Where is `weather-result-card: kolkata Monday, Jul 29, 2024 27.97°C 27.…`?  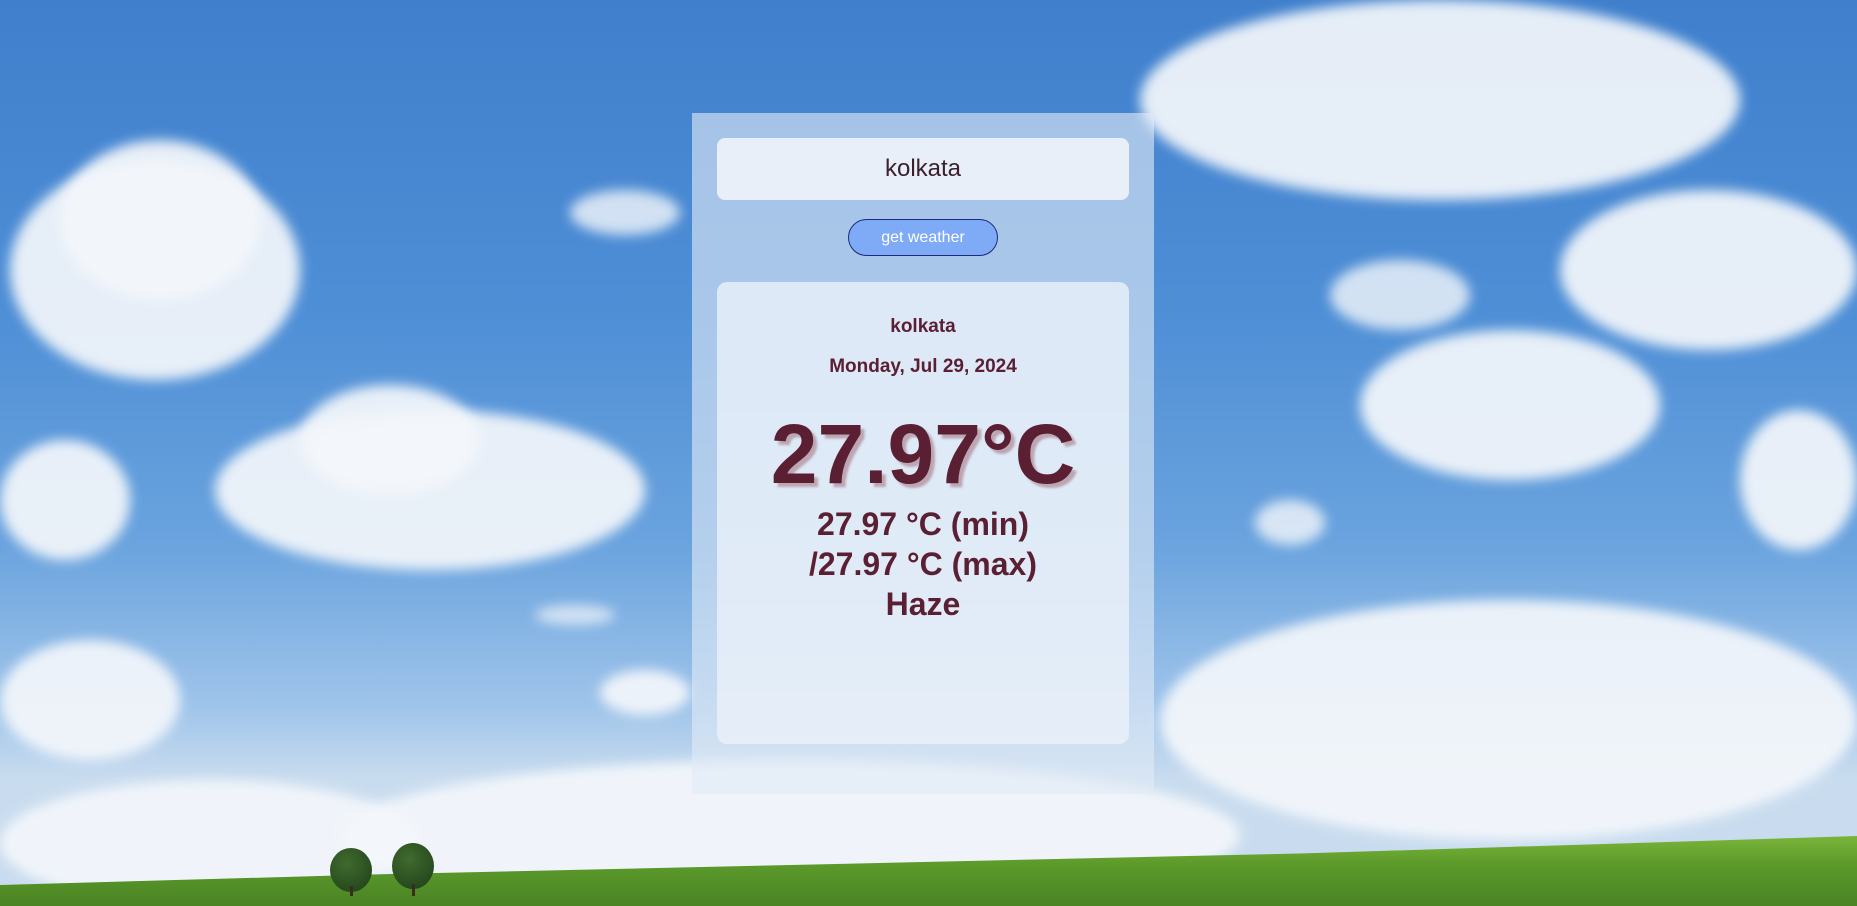 weather-result-card: kolkata Monday, Jul 29, 2024 27.97°C 27.… is located at coordinates (923, 513).